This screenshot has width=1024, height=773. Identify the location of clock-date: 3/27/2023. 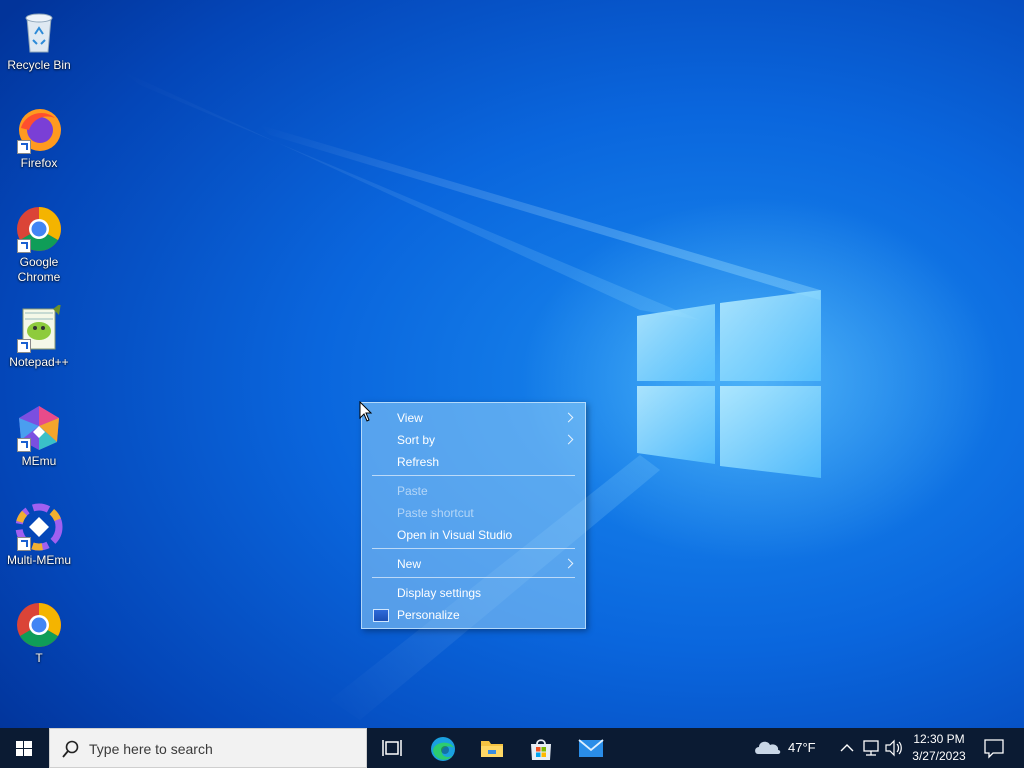
(939, 756).